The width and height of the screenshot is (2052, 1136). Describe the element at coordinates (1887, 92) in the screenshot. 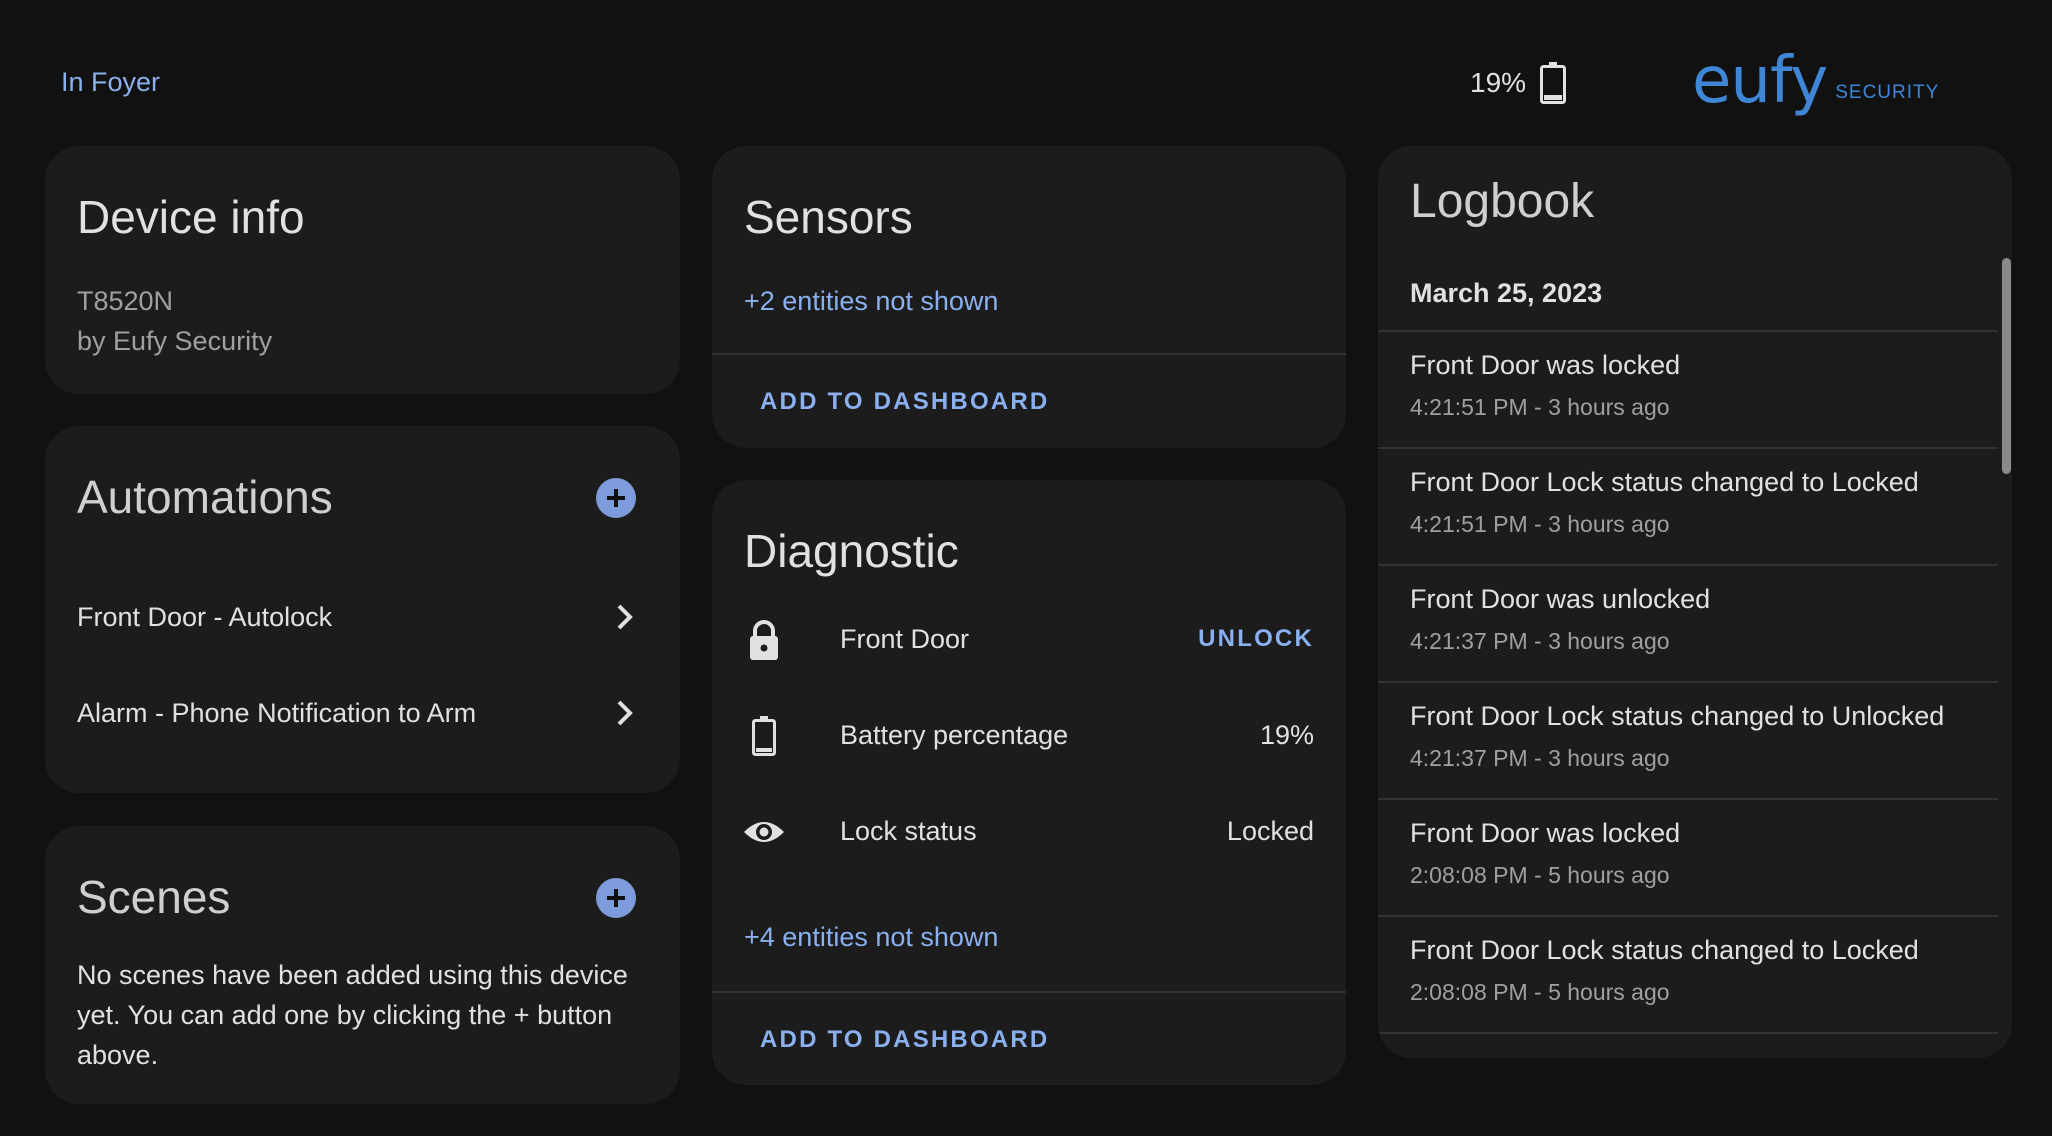

I see `logo-sub: SECURITY` at that location.